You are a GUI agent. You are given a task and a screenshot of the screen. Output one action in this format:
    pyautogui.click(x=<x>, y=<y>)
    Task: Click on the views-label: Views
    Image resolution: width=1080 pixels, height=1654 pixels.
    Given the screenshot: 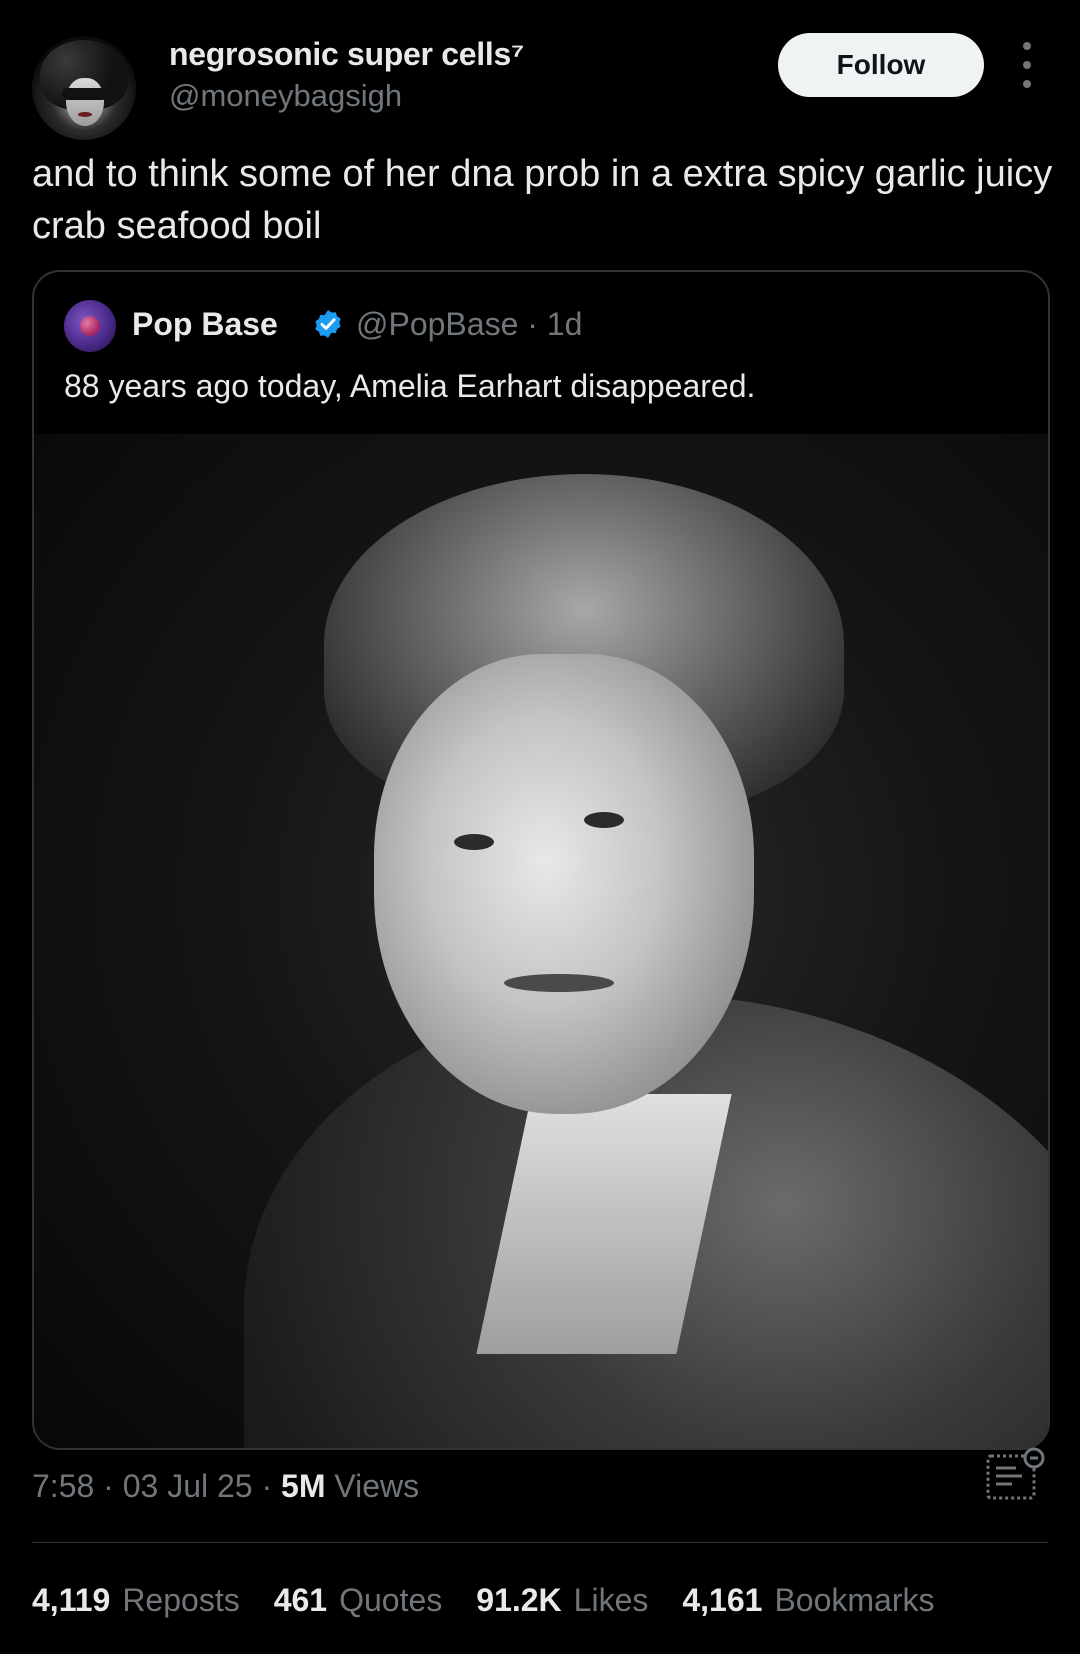 What is the action you would take?
    pyautogui.click(x=372, y=1486)
    